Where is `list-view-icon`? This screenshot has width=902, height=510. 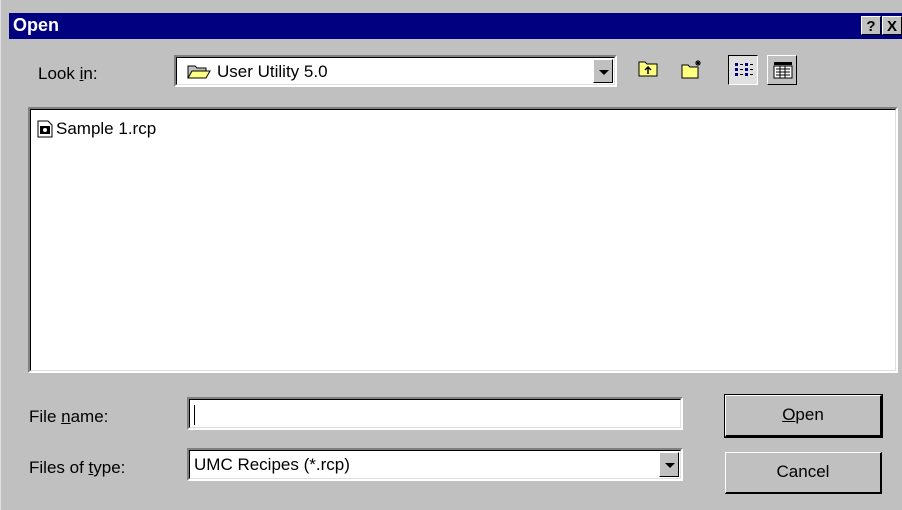
list-view-icon is located at coordinates (744, 72).